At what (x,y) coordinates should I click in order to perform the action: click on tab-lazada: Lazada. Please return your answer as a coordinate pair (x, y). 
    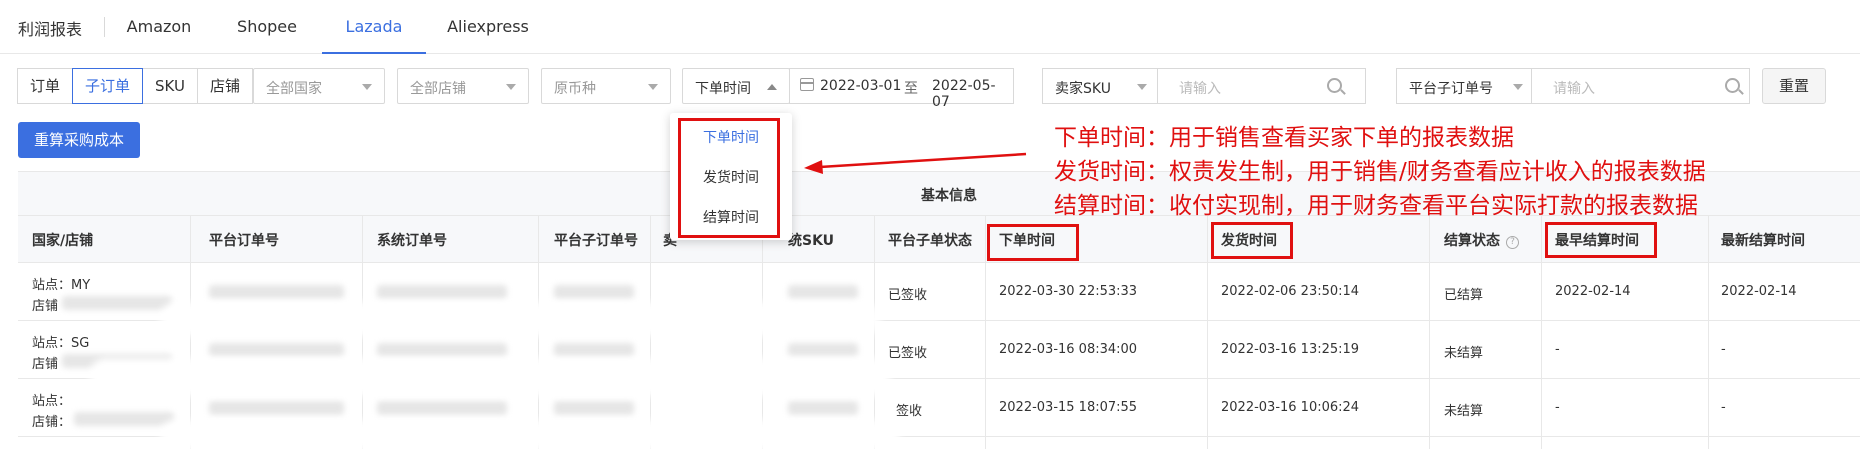
    Looking at the image, I should click on (374, 27).